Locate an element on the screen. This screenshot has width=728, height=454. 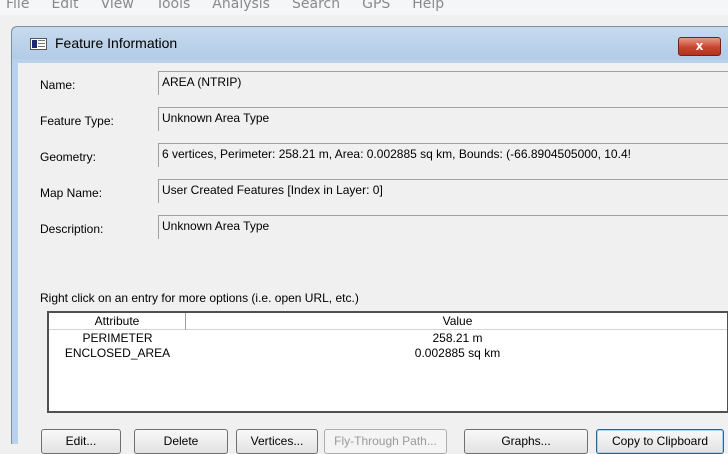
attribute-cell: PERIMETER is located at coordinates (117, 338).